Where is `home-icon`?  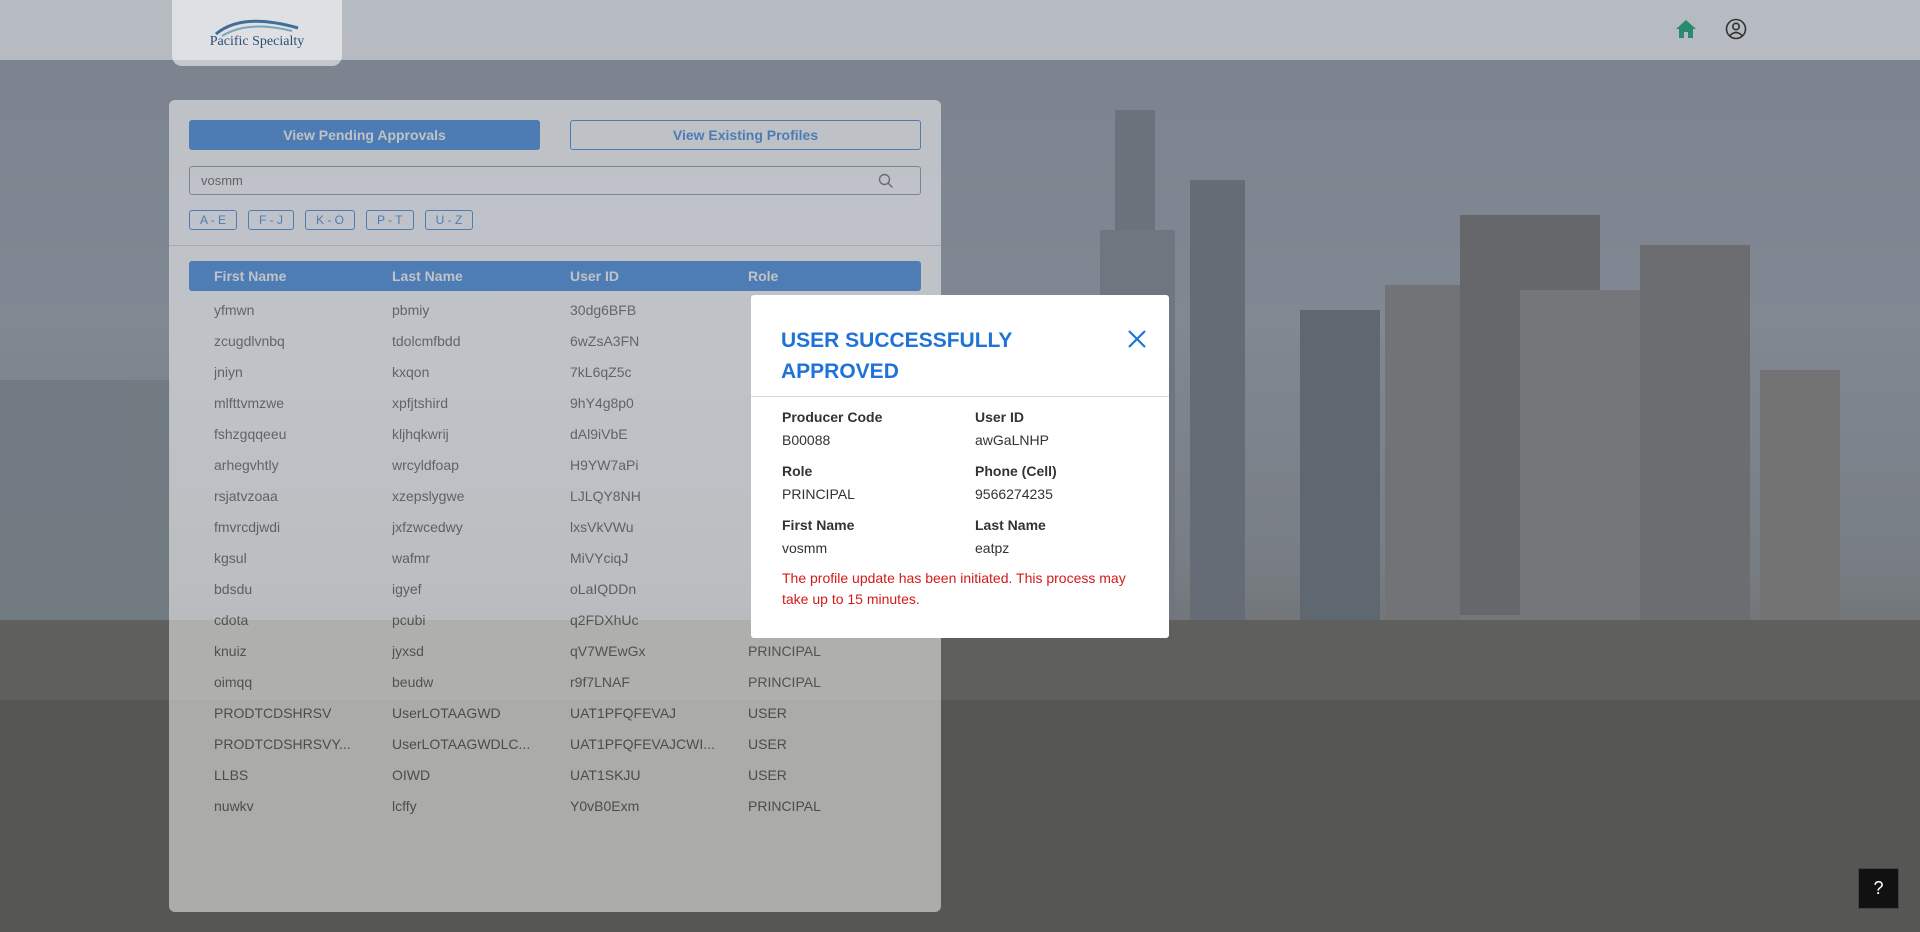
home-icon is located at coordinates (1686, 29).